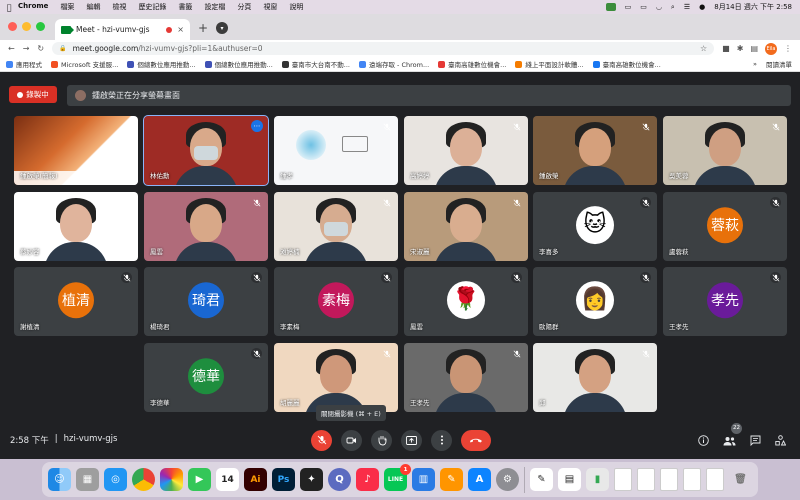 This screenshot has height=500, width=800. What do you see at coordinates (351, 440) in the screenshot?
I see `camera-toggle-button` at bounding box center [351, 440].